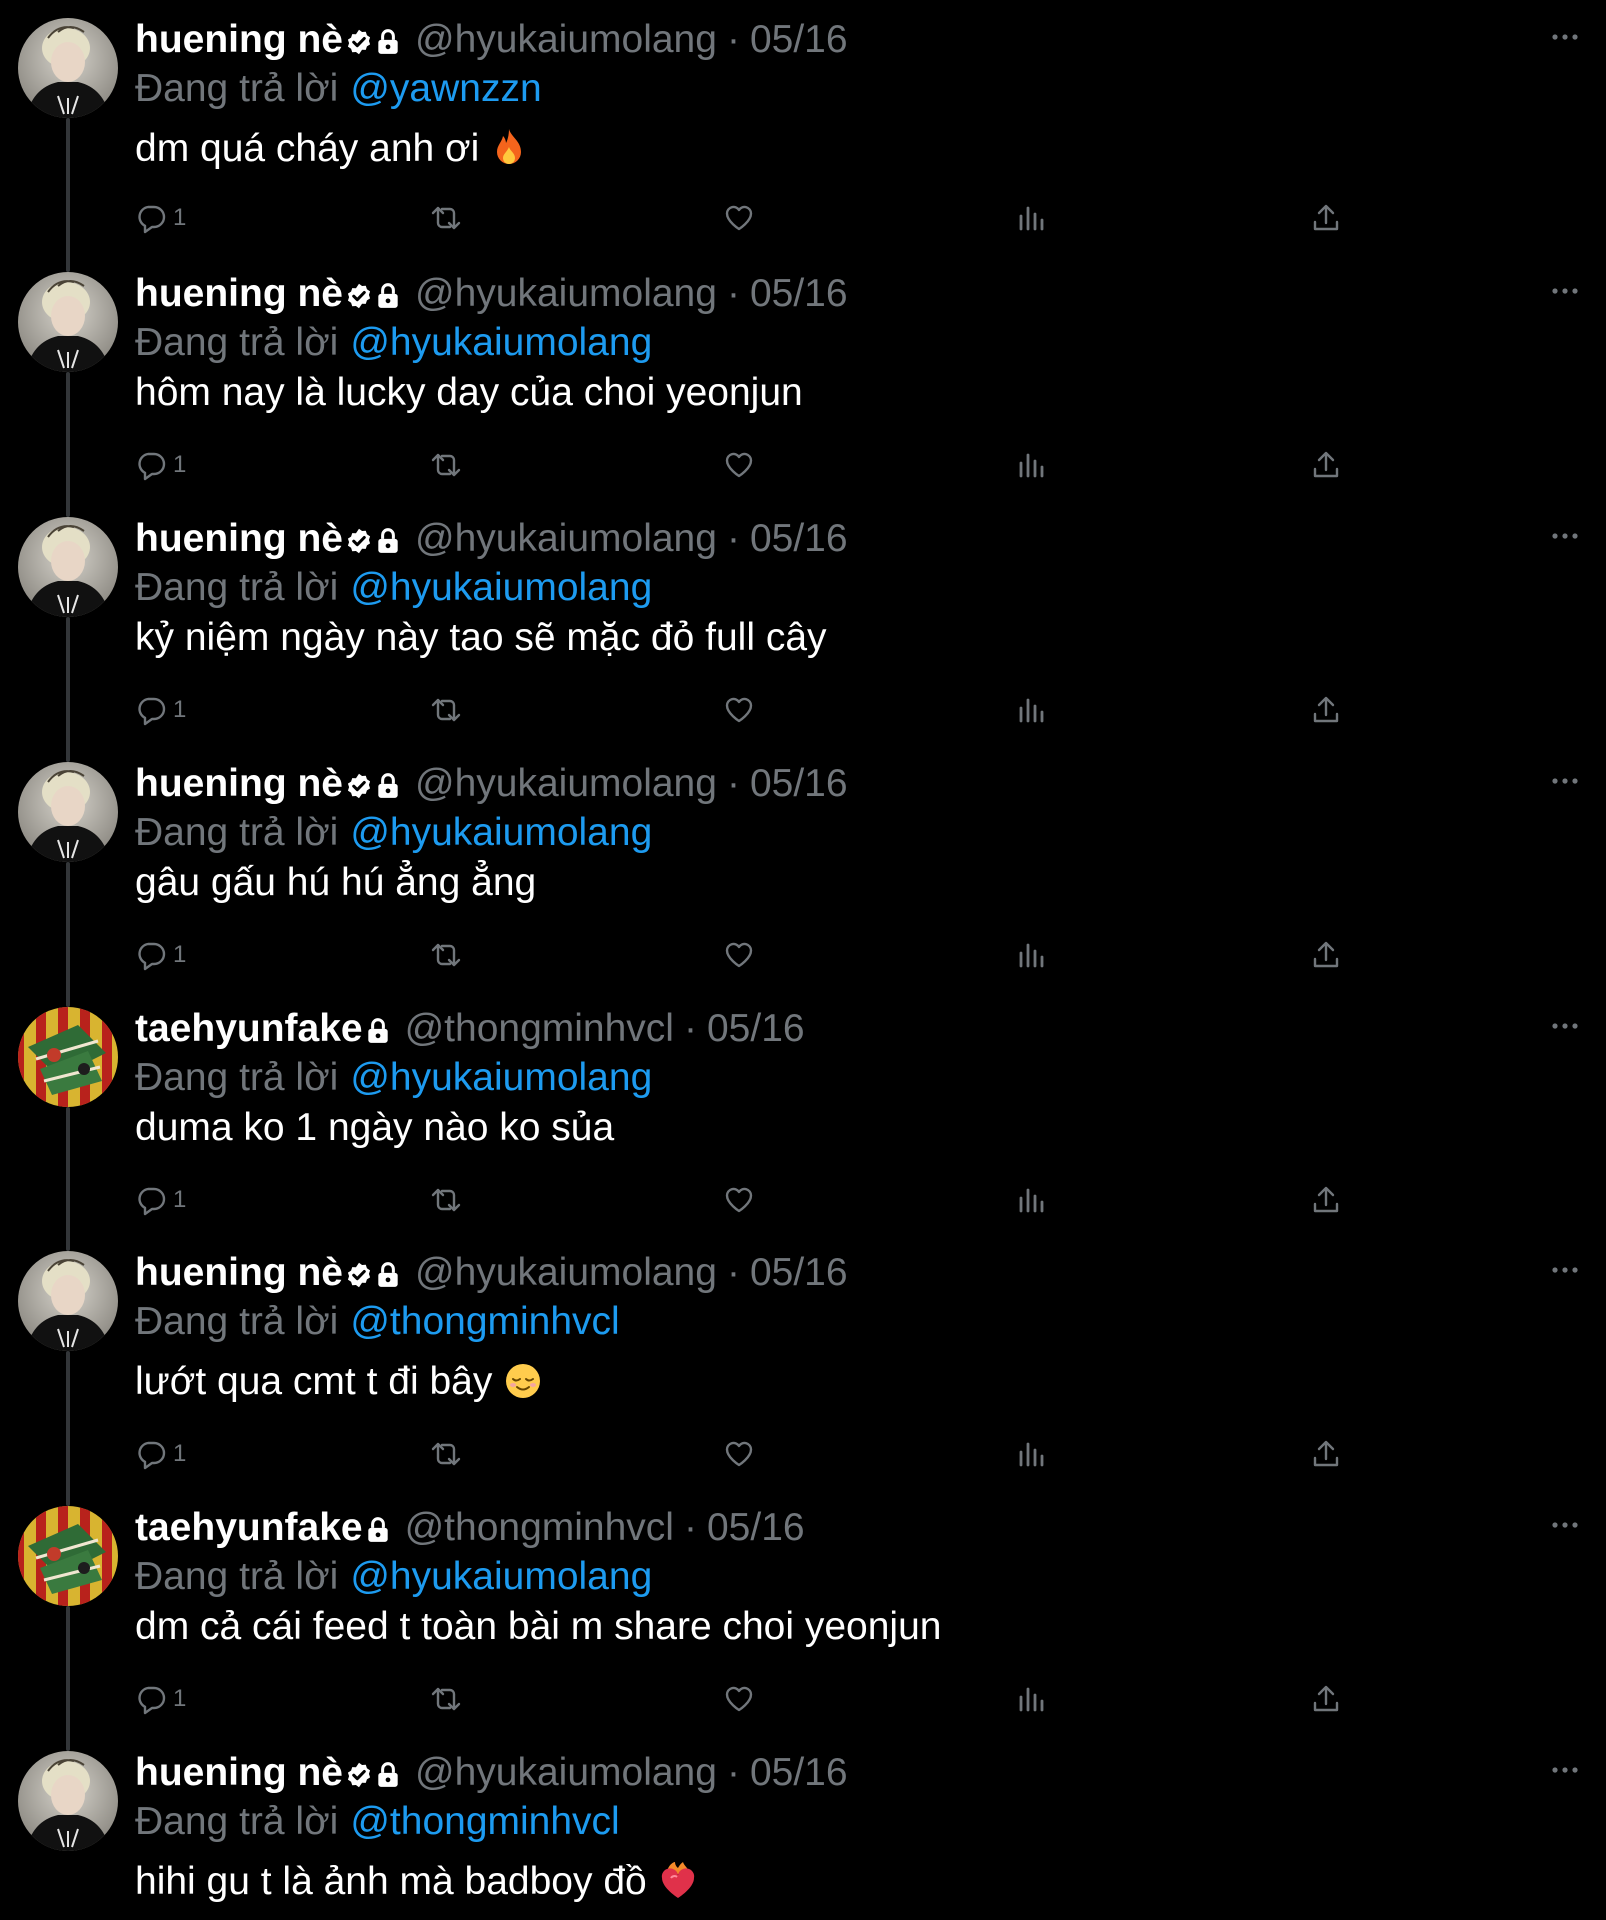  I want to click on replying-to-mention: @yawnzzn, so click(445, 88).